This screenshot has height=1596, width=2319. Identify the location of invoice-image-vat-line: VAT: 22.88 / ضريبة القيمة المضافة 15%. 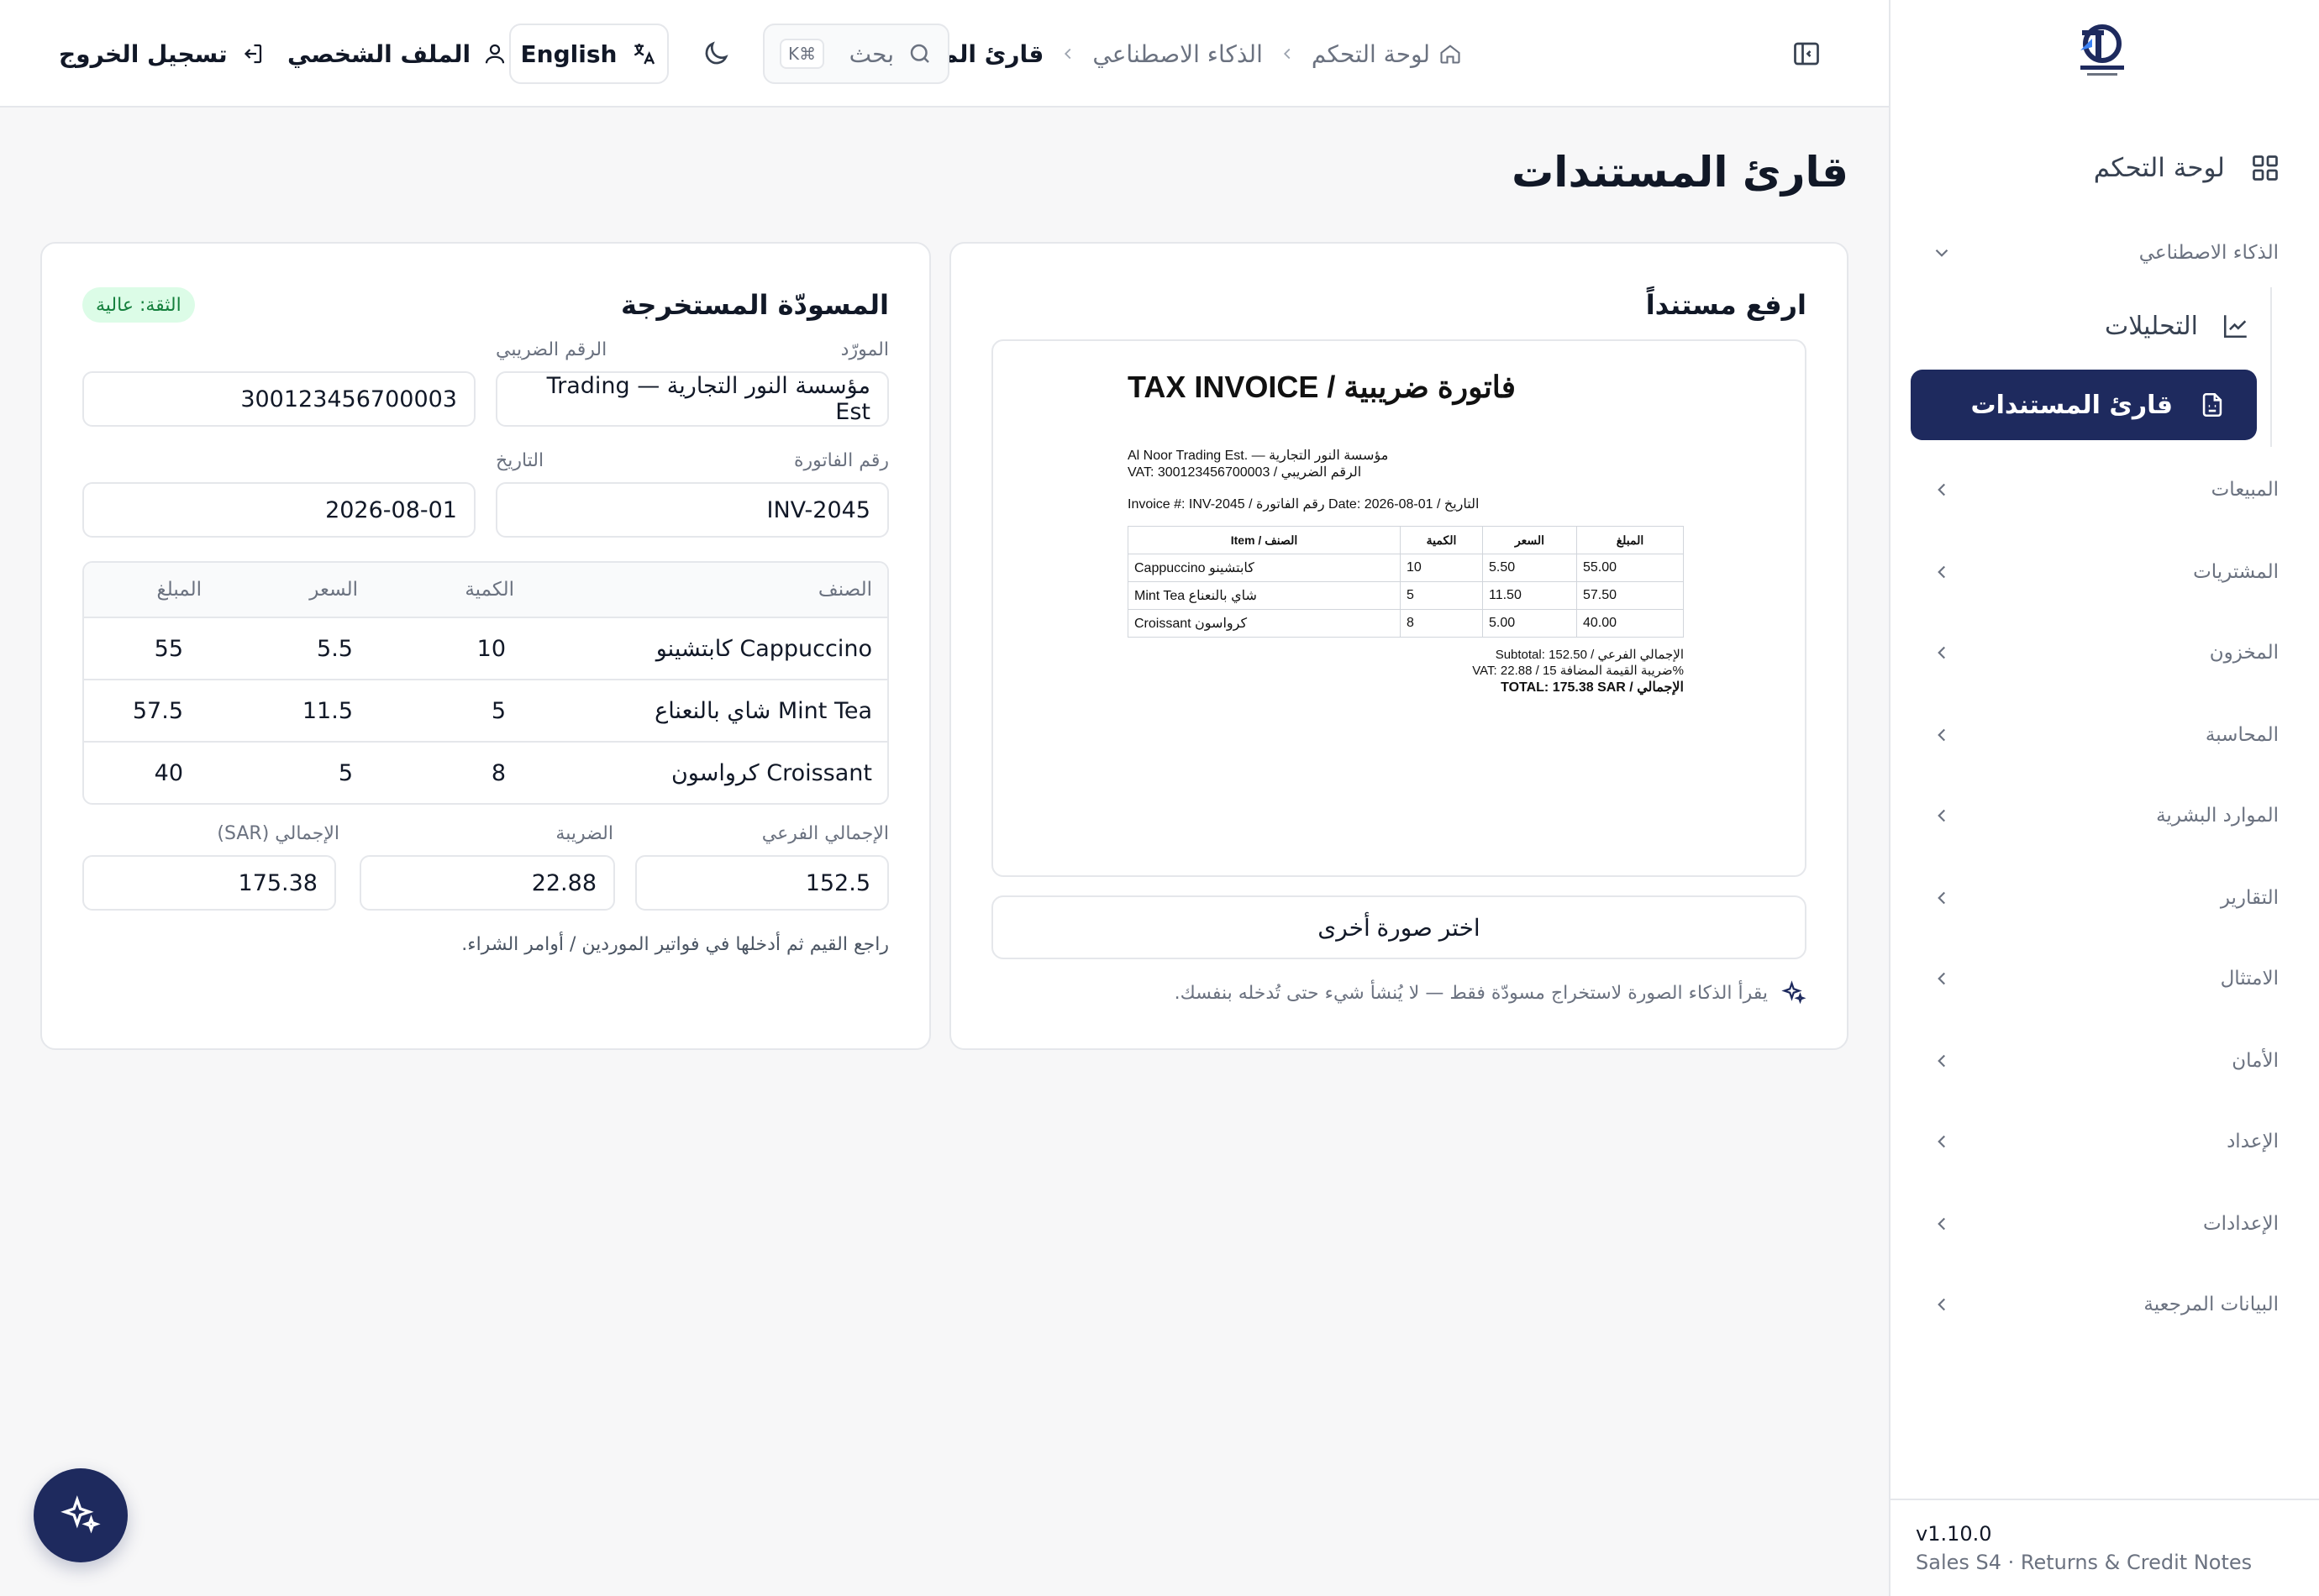
(1578, 671).